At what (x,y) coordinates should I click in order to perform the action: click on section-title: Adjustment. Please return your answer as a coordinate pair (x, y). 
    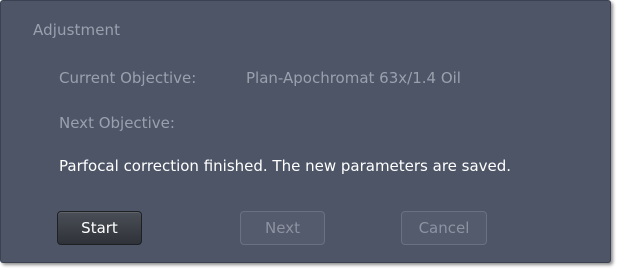
    Looking at the image, I should click on (77, 30).